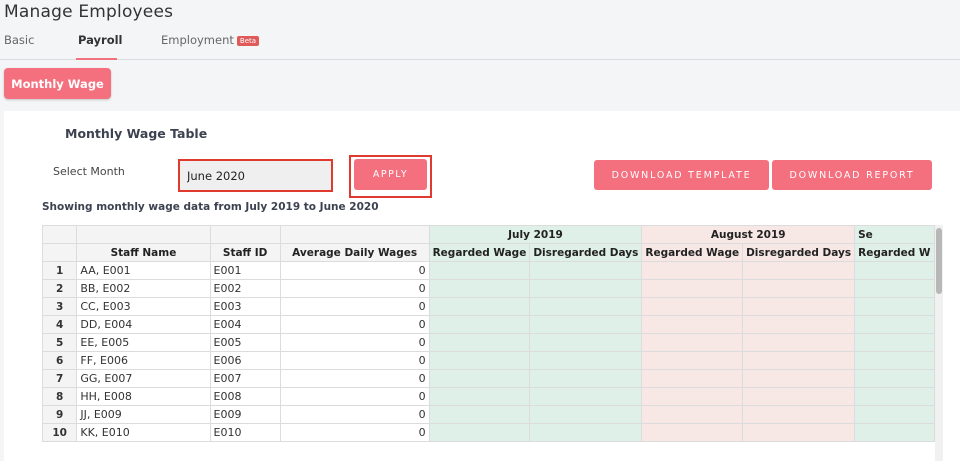 Image resolution: width=960 pixels, height=461 pixels. Describe the element at coordinates (57, 83) in the screenshot. I see `monthly-wage-button: Monthly Wage` at that location.